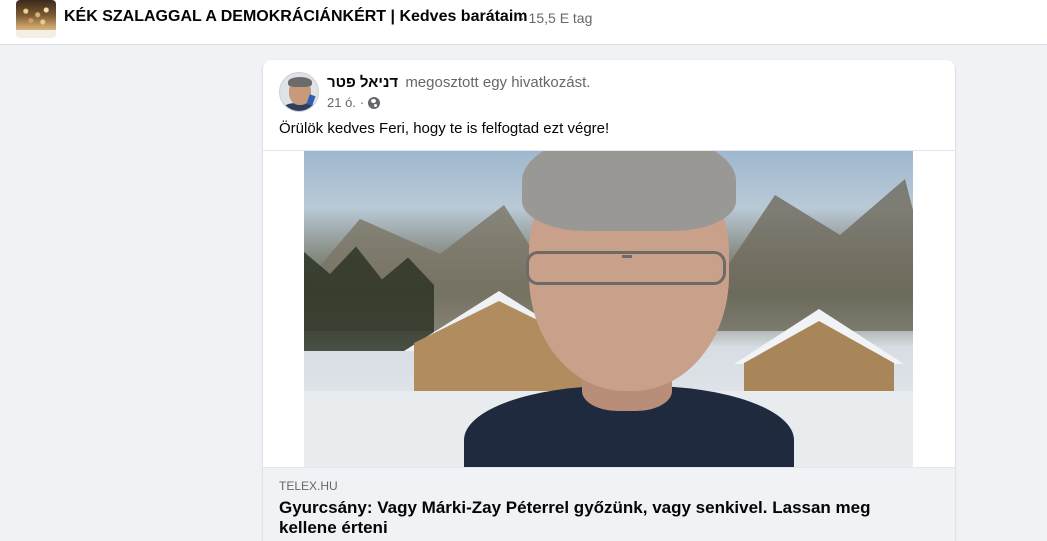 The height and width of the screenshot is (541, 1047). Describe the element at coordinates (374, 102) in the screenshot. I see `globe-icon` at that location.